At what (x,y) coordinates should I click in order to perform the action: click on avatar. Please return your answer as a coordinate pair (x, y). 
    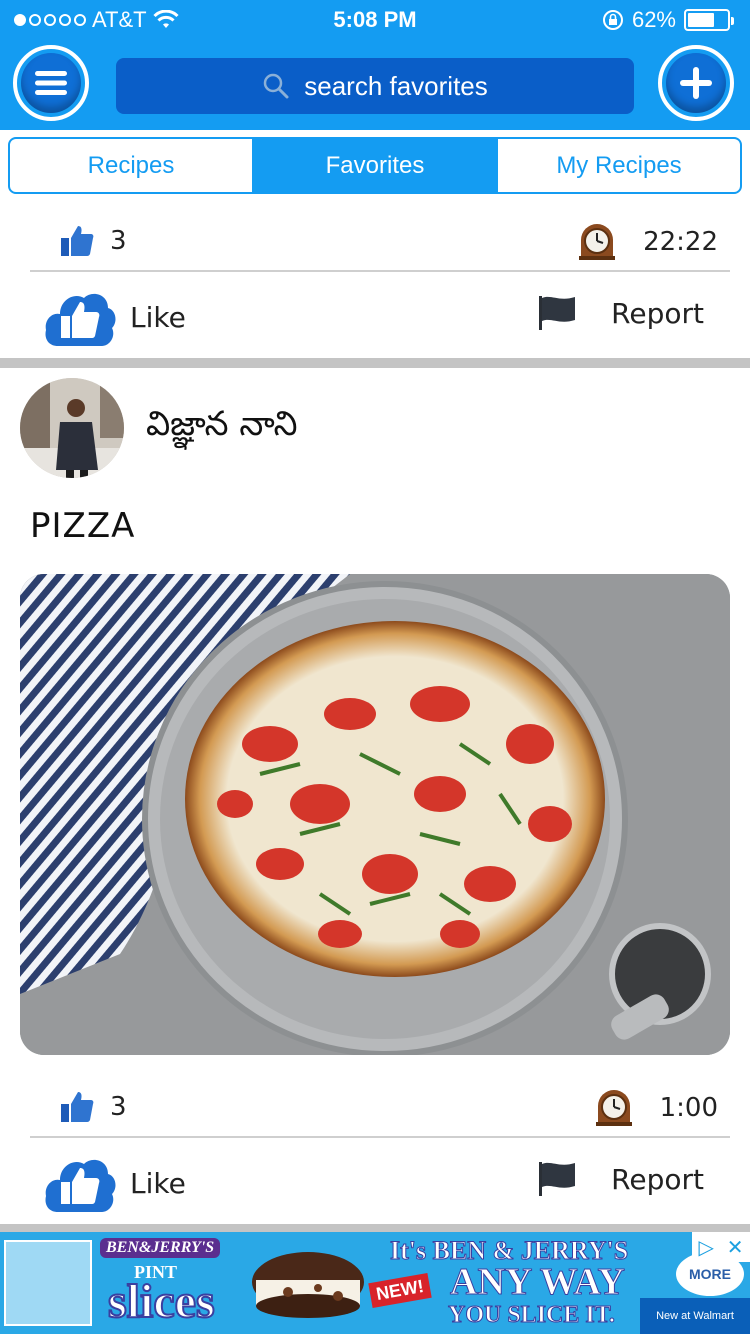
    Looking at the image, I should click on (72, 428).